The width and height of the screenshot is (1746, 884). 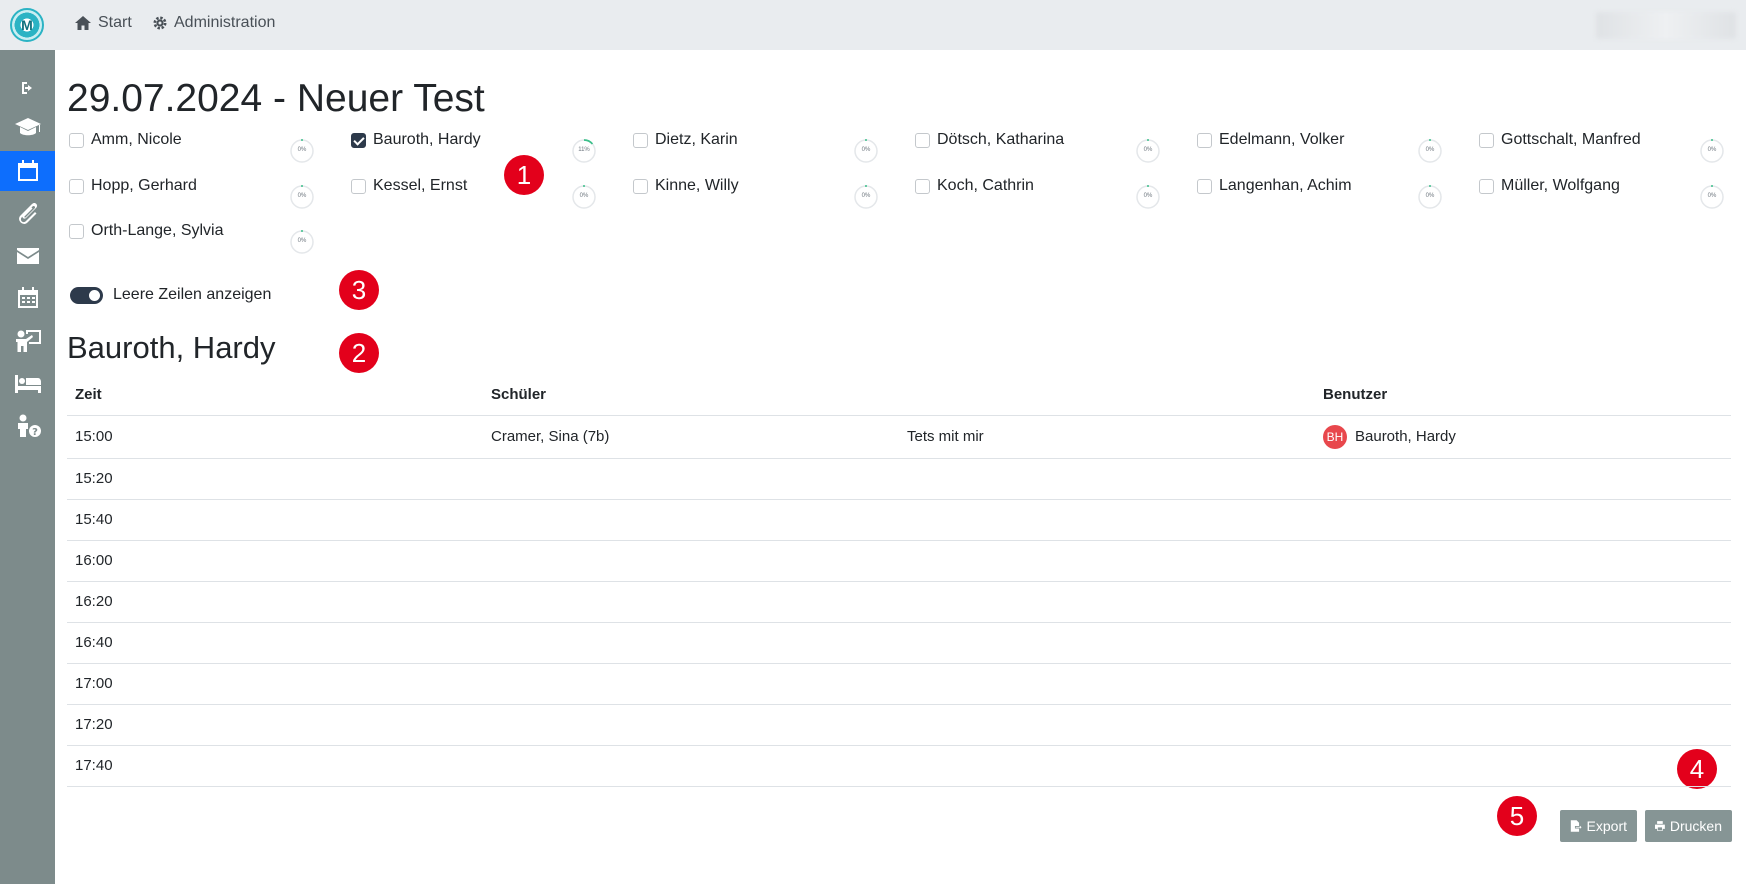 I want to click on logout-icon, so click(x=27, y=88).